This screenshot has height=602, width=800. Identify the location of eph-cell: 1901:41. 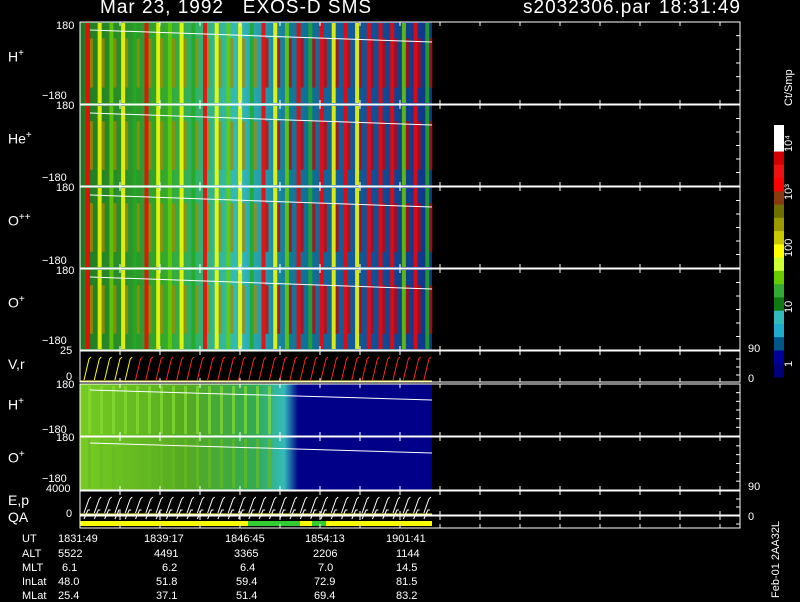
(406, 539).